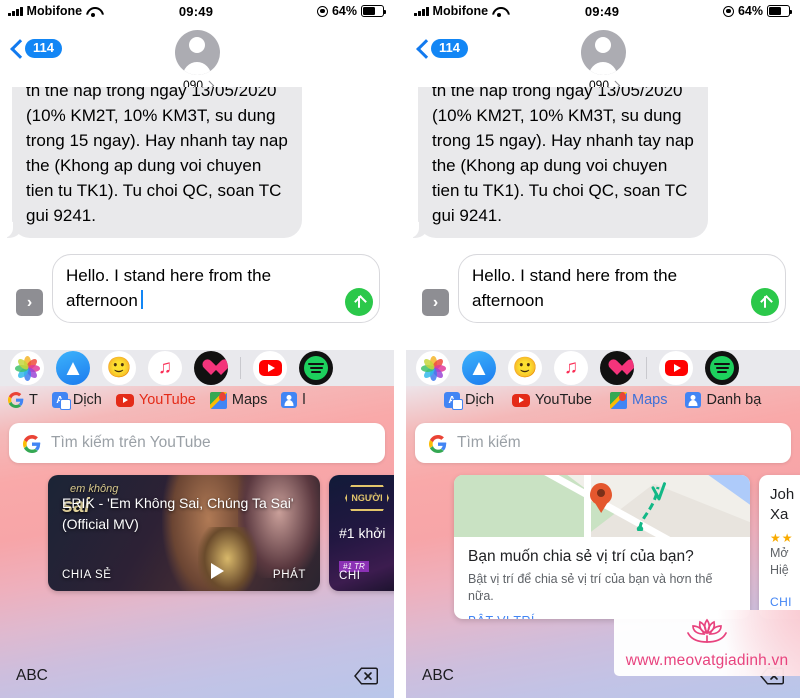 Image resolution: width=800 pixels, height=698 pixels. Describe the element at coordinates (293, 400) in the screenshot. I see `shortcut-contacts: l` at that location.